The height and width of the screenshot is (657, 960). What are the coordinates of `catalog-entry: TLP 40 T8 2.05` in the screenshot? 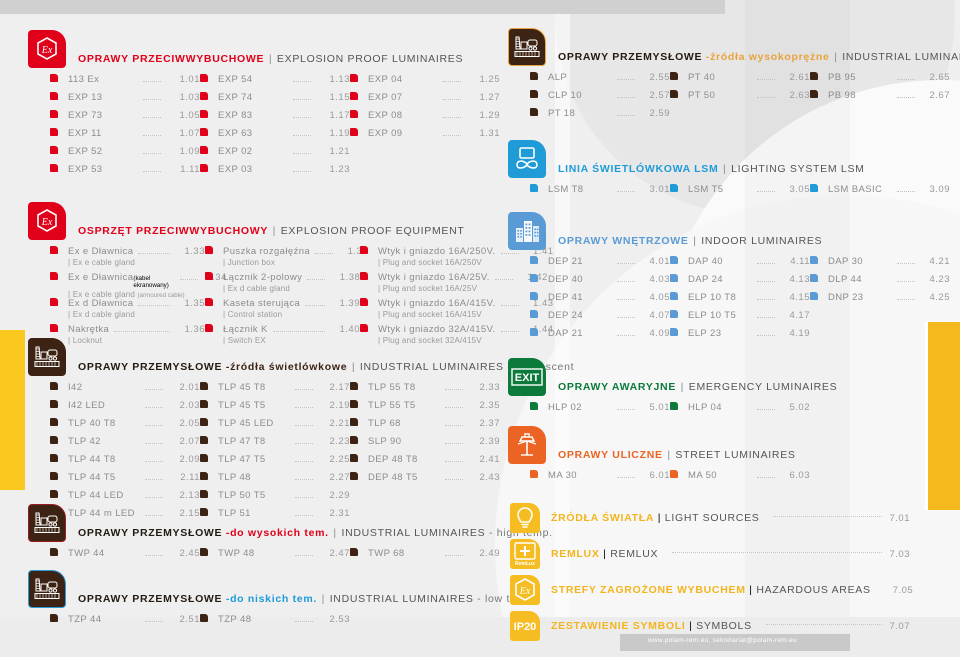 It's located at (125, 427).